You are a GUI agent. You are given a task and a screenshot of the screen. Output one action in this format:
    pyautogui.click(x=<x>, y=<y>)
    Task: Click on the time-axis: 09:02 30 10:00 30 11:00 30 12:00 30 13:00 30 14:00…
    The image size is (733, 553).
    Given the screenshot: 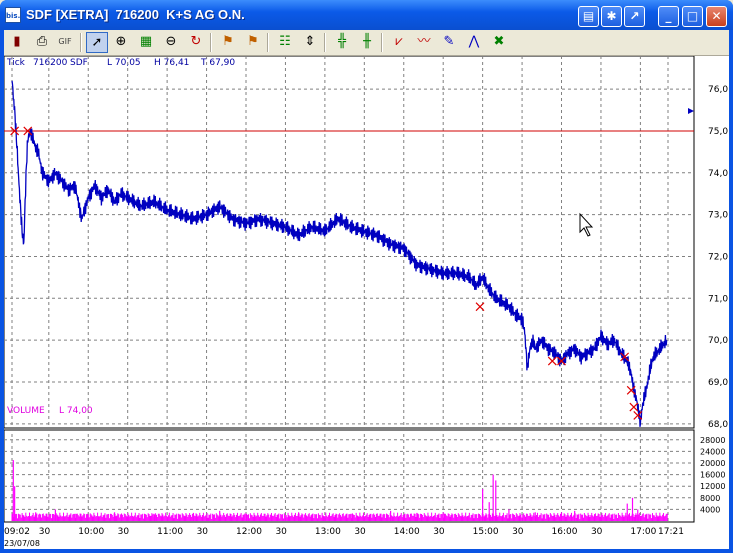 What is the action you would take?
    pyautogui.click(x=344, y=532)
    